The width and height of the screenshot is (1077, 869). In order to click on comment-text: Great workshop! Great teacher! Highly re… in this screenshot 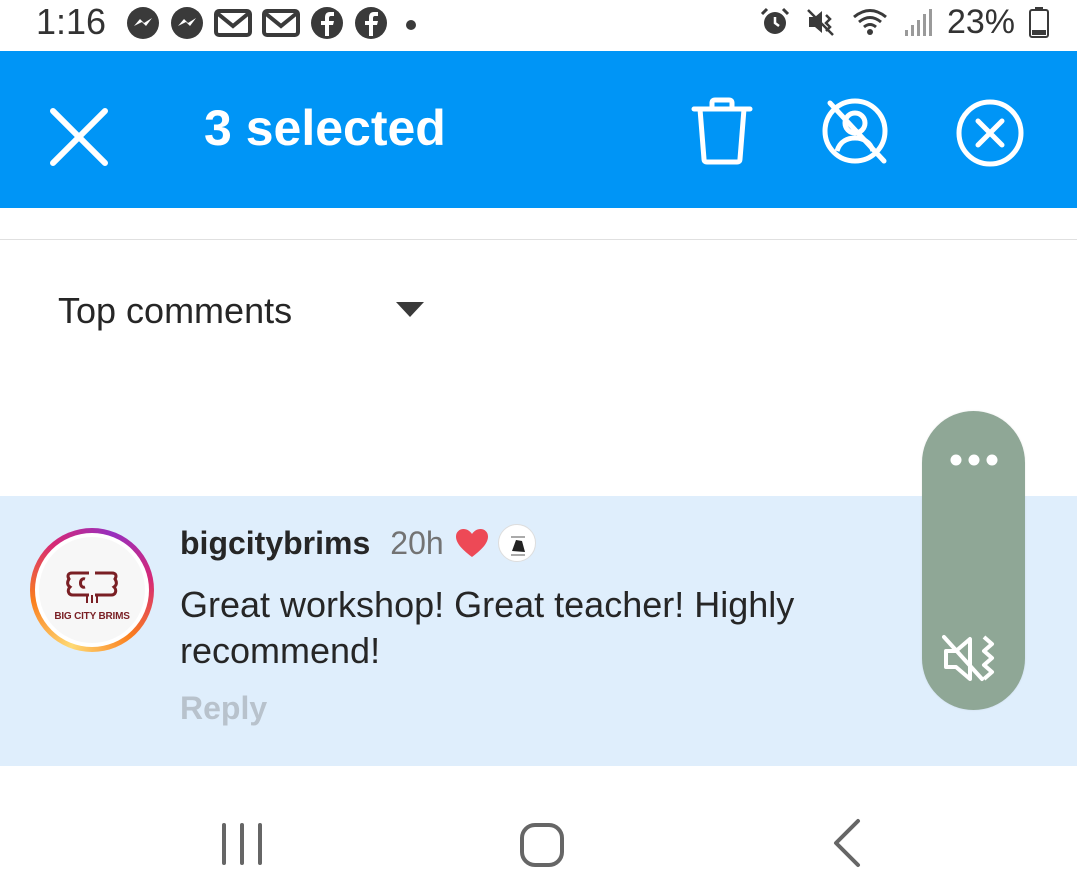, I will do `click(487, 627)`.